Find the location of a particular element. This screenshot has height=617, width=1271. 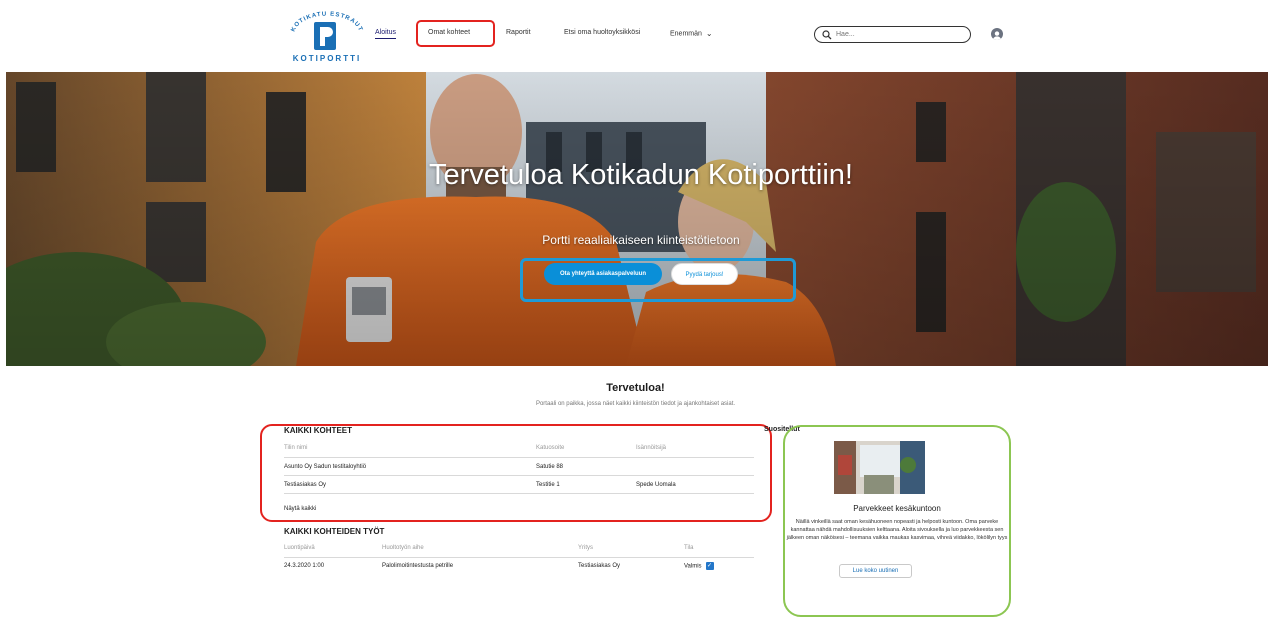

job-status: Valmis ✓ is located at coordinates (699, 566).